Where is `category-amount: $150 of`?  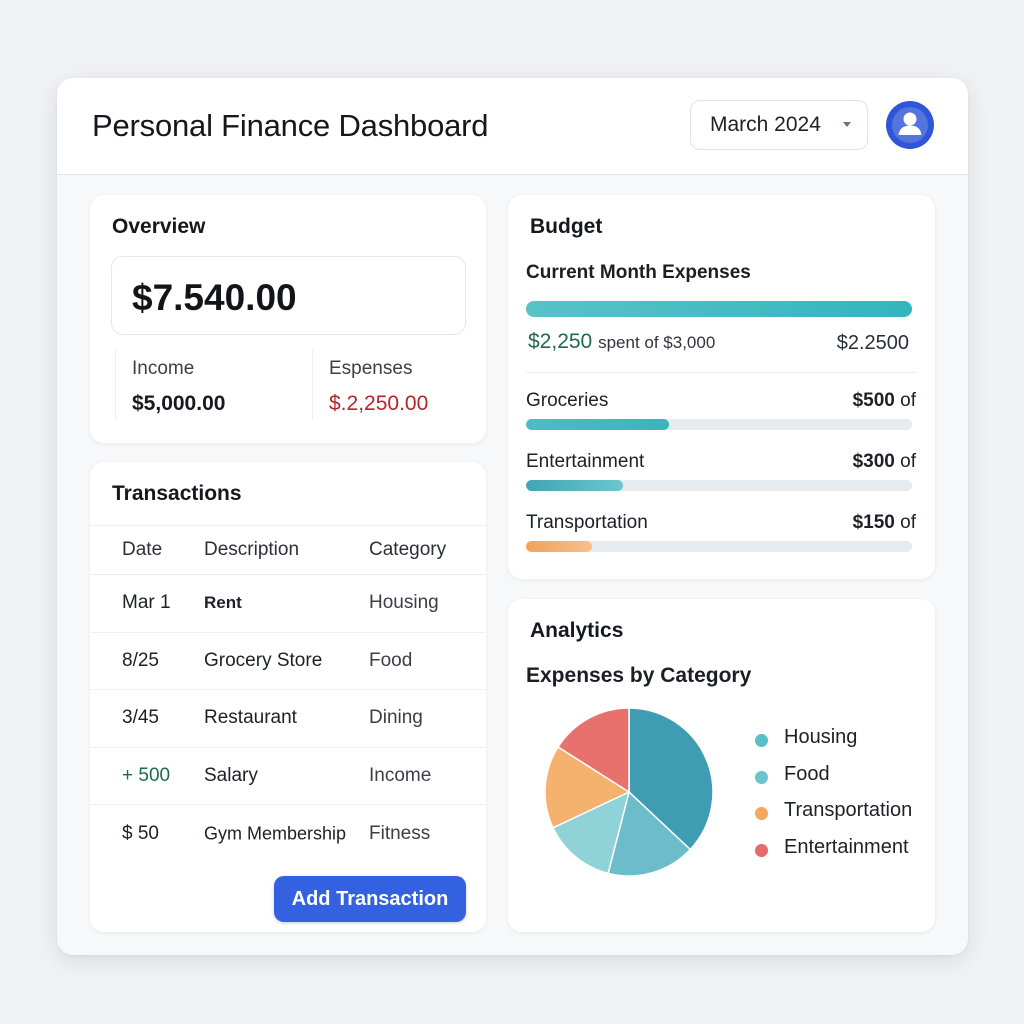
category-amount: $150 of is located at coordinates (884, 523).